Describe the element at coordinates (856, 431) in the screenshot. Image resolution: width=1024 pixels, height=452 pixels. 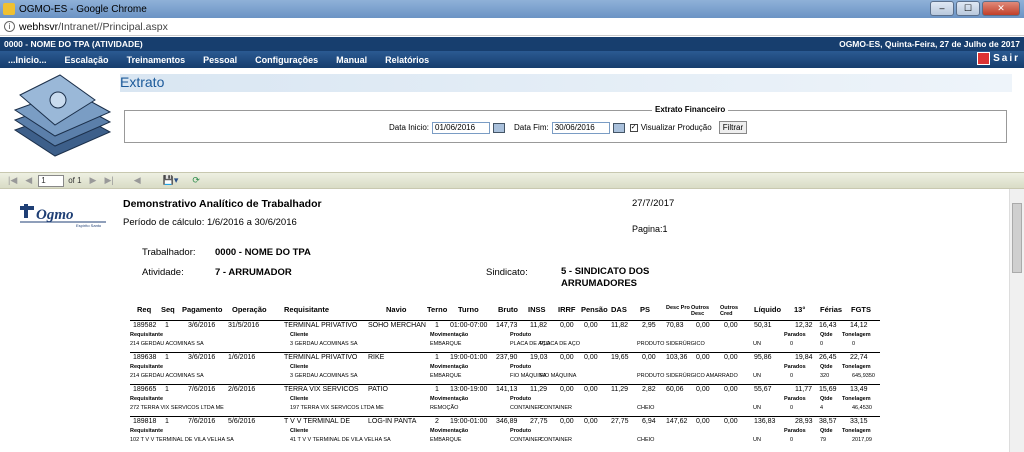
I see `sub-header: Tonelagem` at that location.